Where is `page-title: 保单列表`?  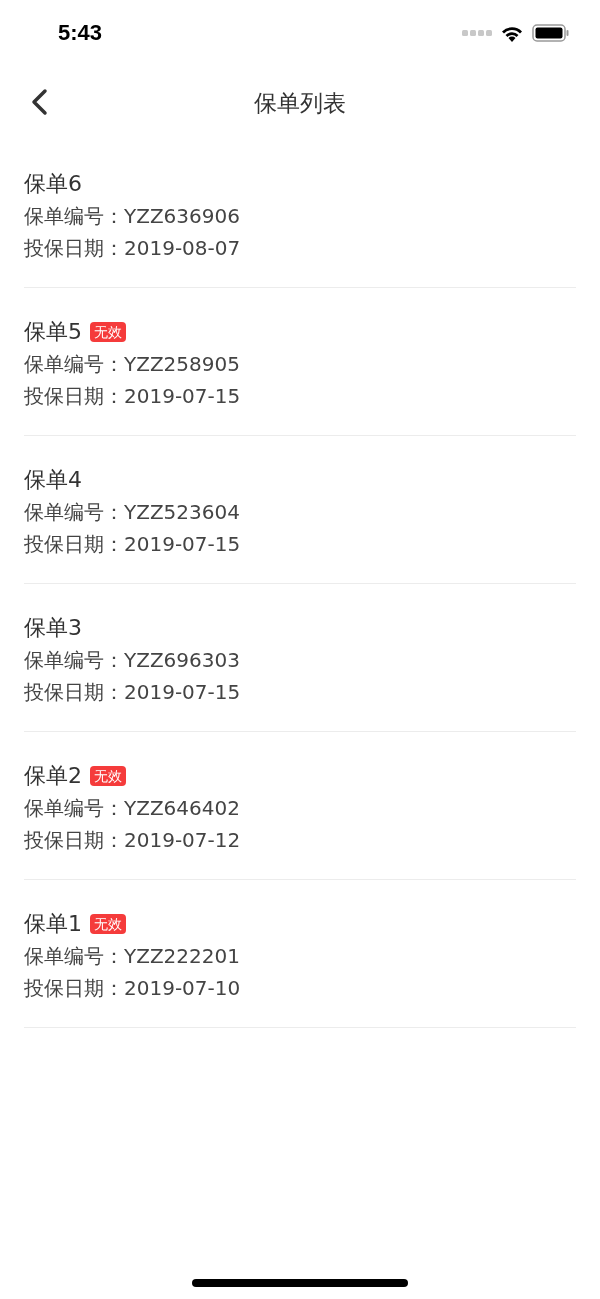
page-title: 保单列表 is located at coordinates (300, 103).